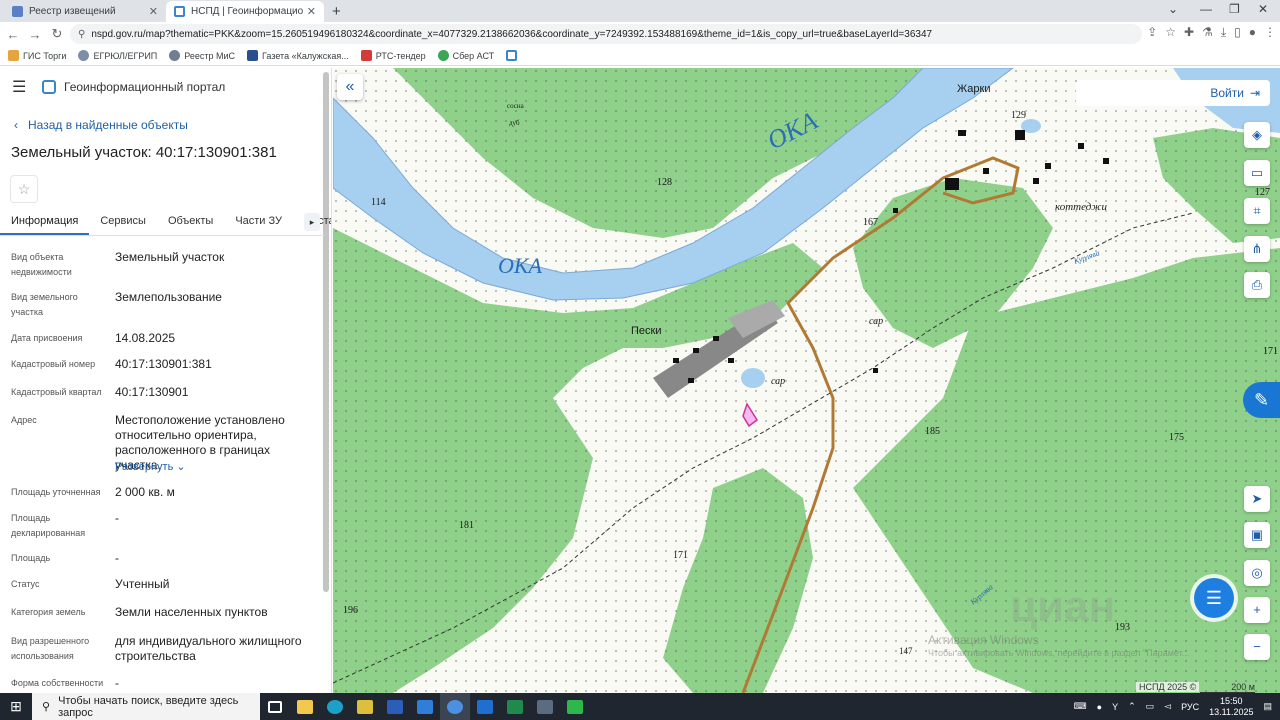  Describe the element at coordinates (455, 706) in the screenshot. I see `chrome-icon` at that location.